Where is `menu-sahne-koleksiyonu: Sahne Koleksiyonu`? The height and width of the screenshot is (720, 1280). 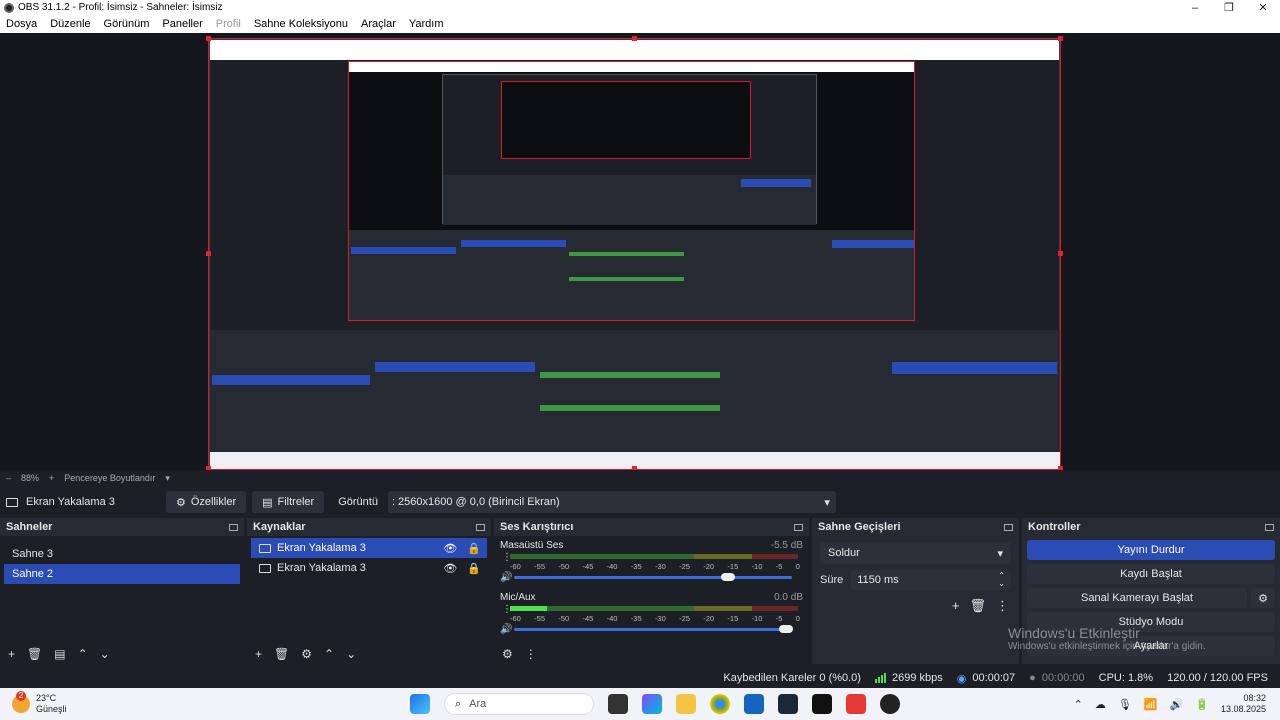
menu-sahne-koleksiyonu: Sahne Koleksiyonu is located at coordinates (301, 24).